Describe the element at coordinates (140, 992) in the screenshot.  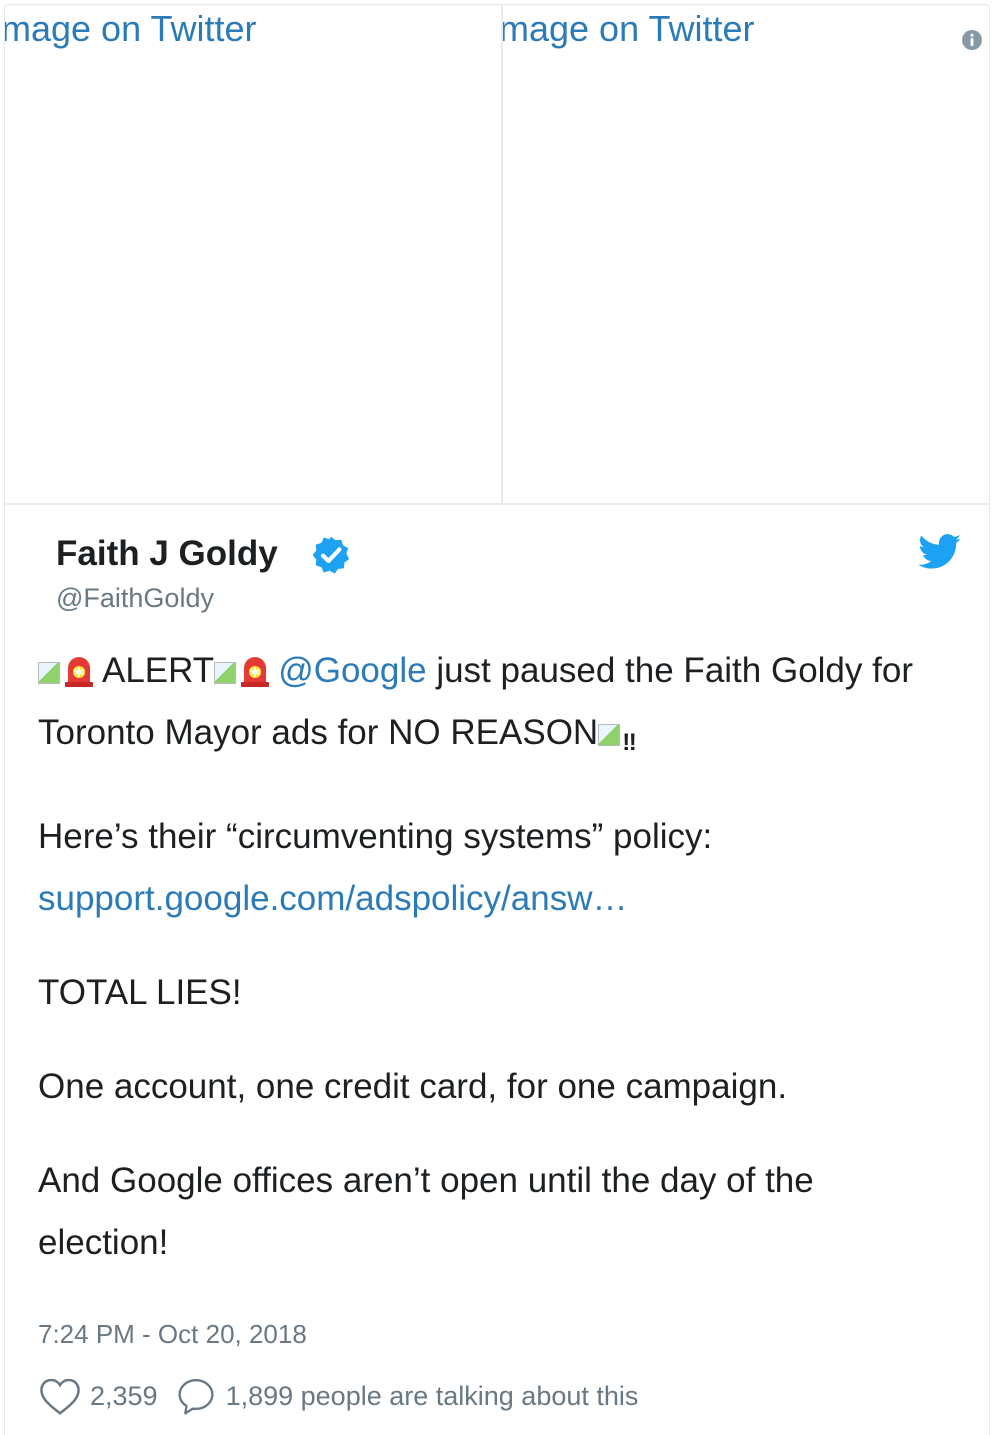
I see `tweet-paragraph-3: TOTAL LIES!` at that location.